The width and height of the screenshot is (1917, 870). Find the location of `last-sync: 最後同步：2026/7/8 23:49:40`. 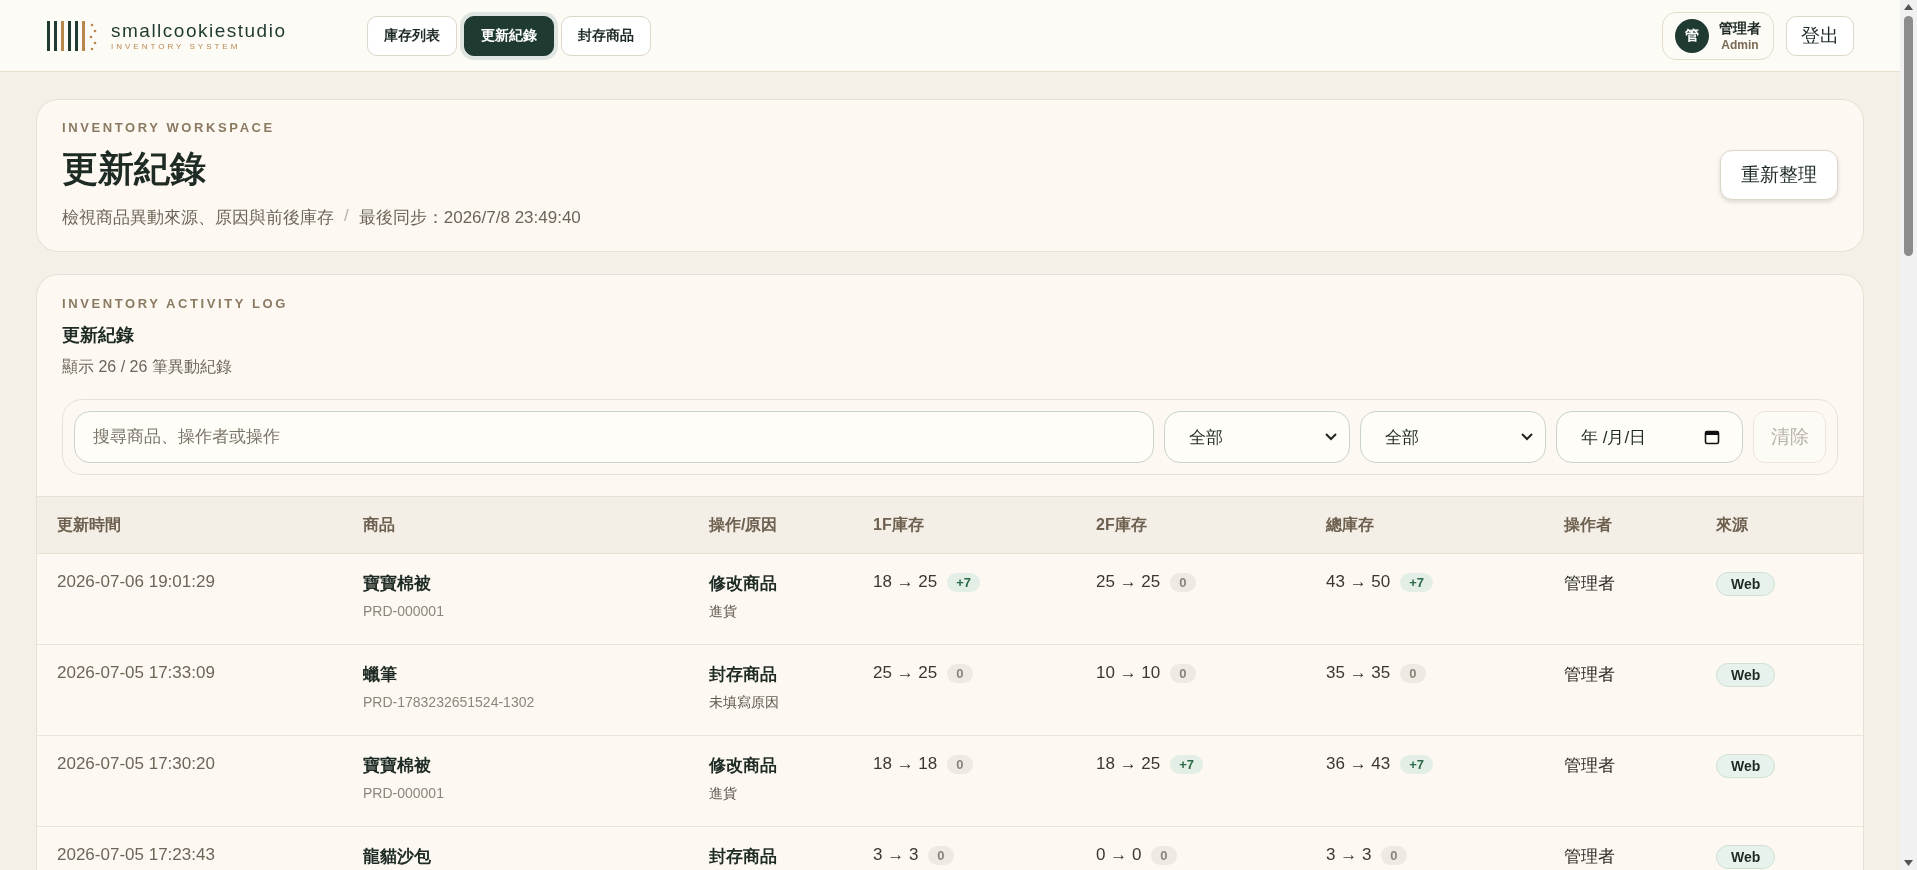

last-sync: 最後同步：2026/7/8 23:49:40 is located at coordinates (469, 218).